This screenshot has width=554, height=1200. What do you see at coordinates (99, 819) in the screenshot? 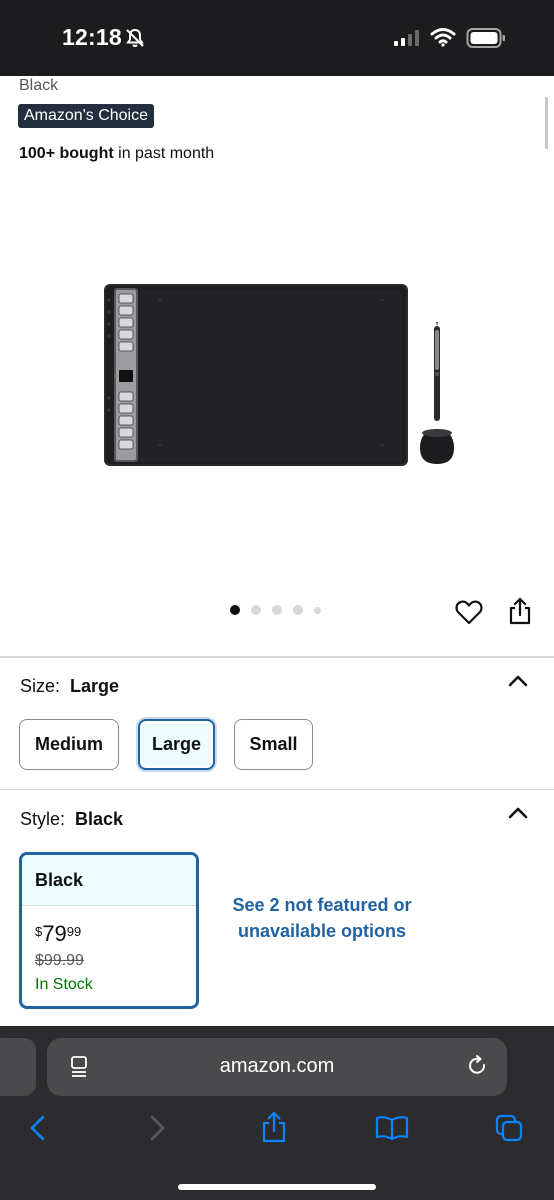
I see `style-selected-value: Black` at bounding box center [99, 819].